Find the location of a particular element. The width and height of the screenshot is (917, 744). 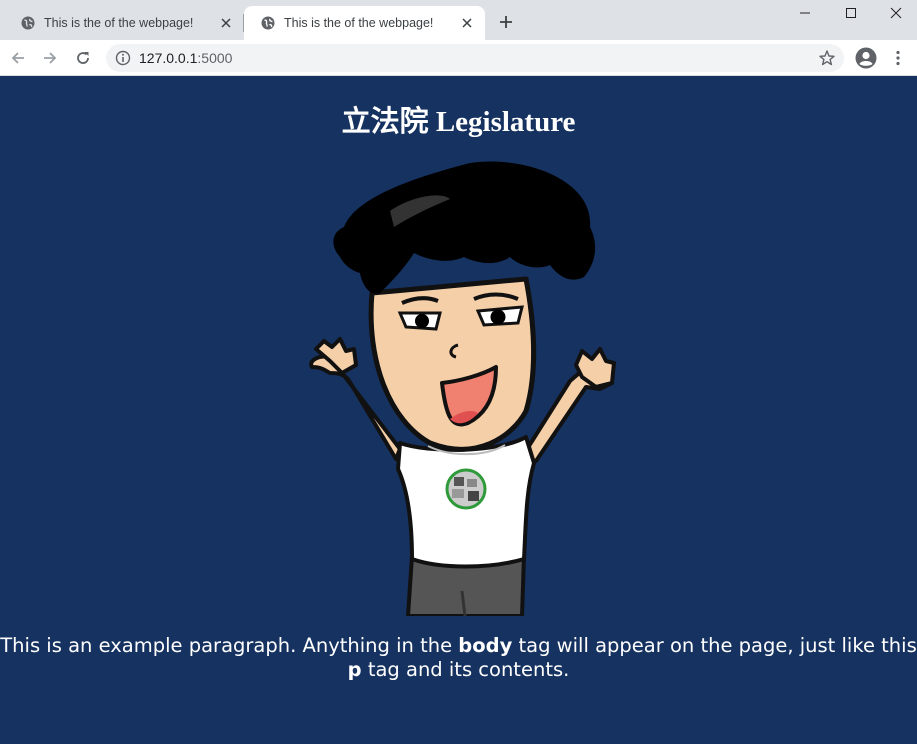

kebab-menu-icon is located at coordinates (898, 58).